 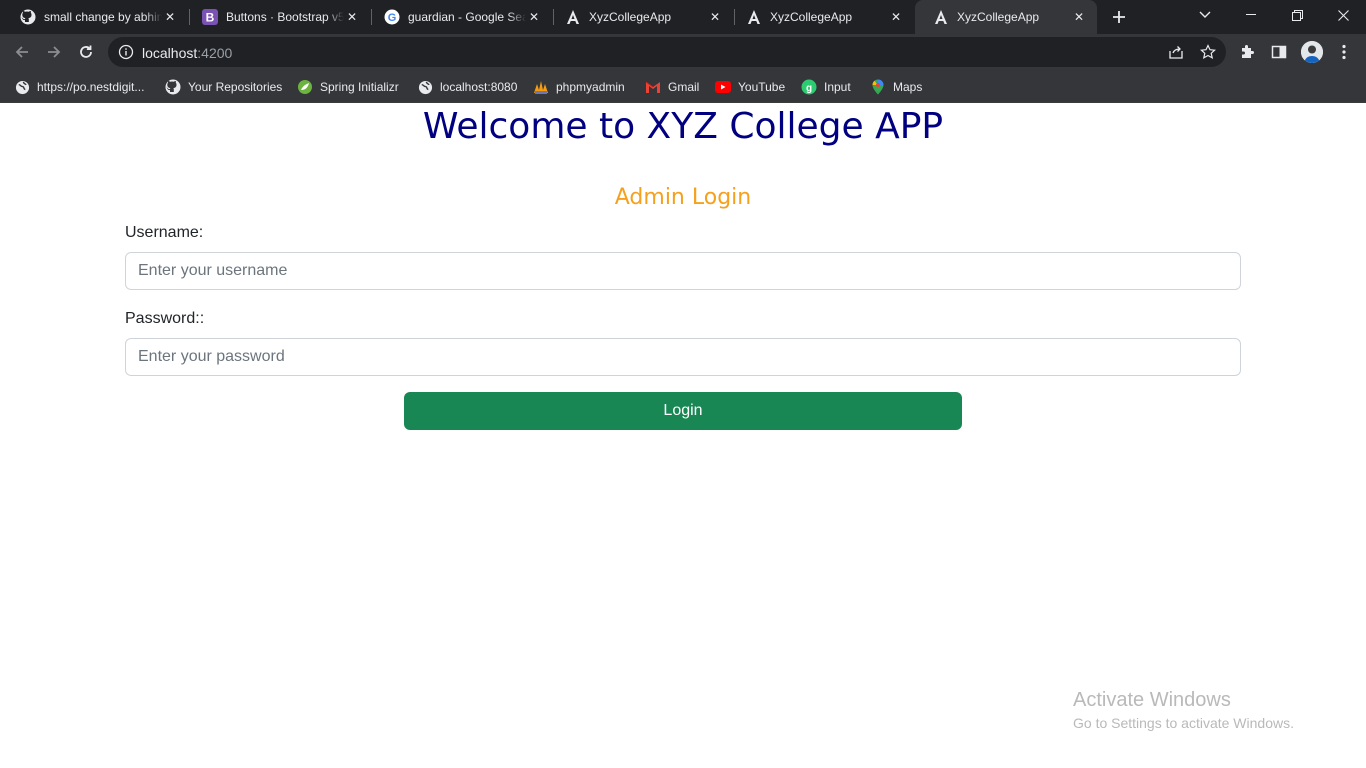 I want to click on bookmark-maps: Maps, so click(x=896, y=87).